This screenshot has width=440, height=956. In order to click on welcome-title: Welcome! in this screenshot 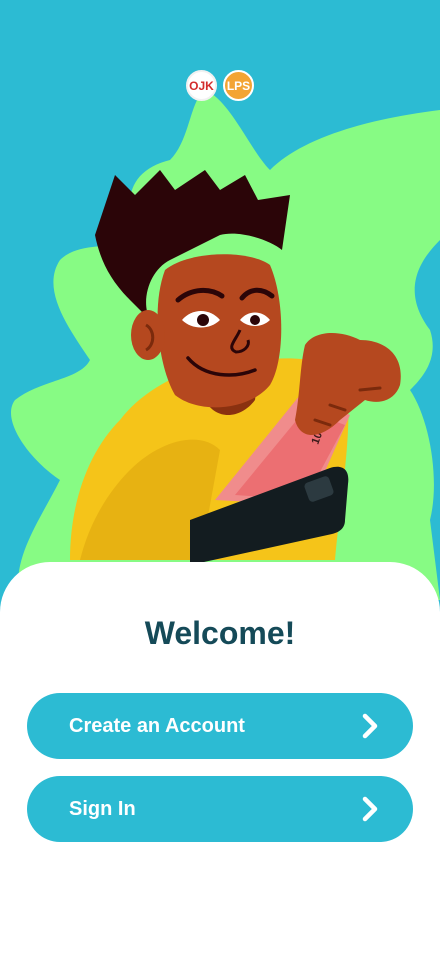, I will do `click(220, 633)`.